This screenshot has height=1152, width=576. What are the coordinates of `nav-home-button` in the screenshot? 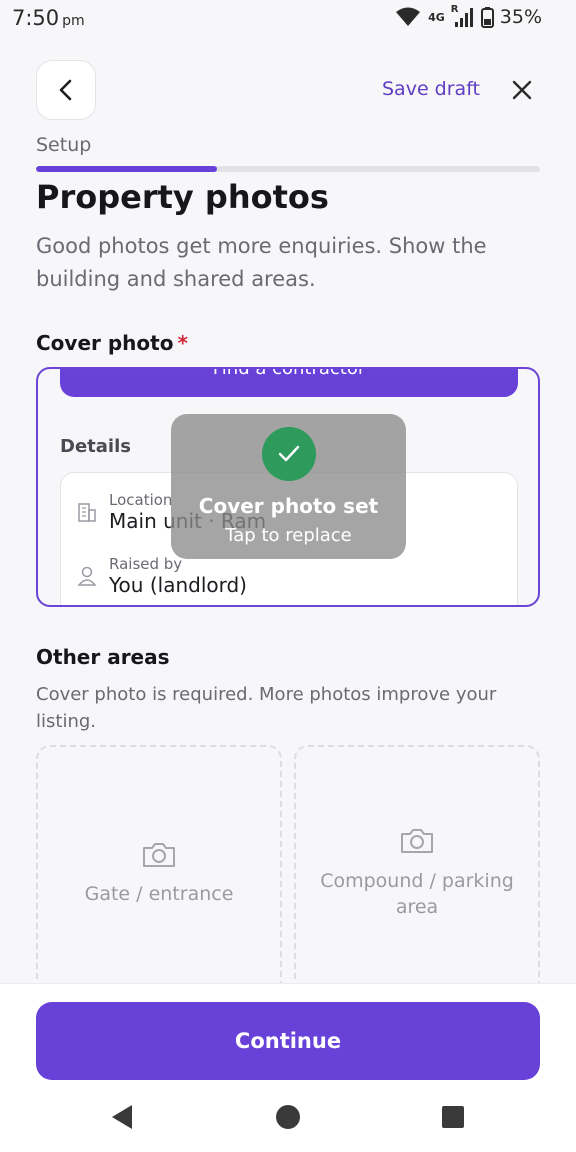 It's located at (288, 1117).